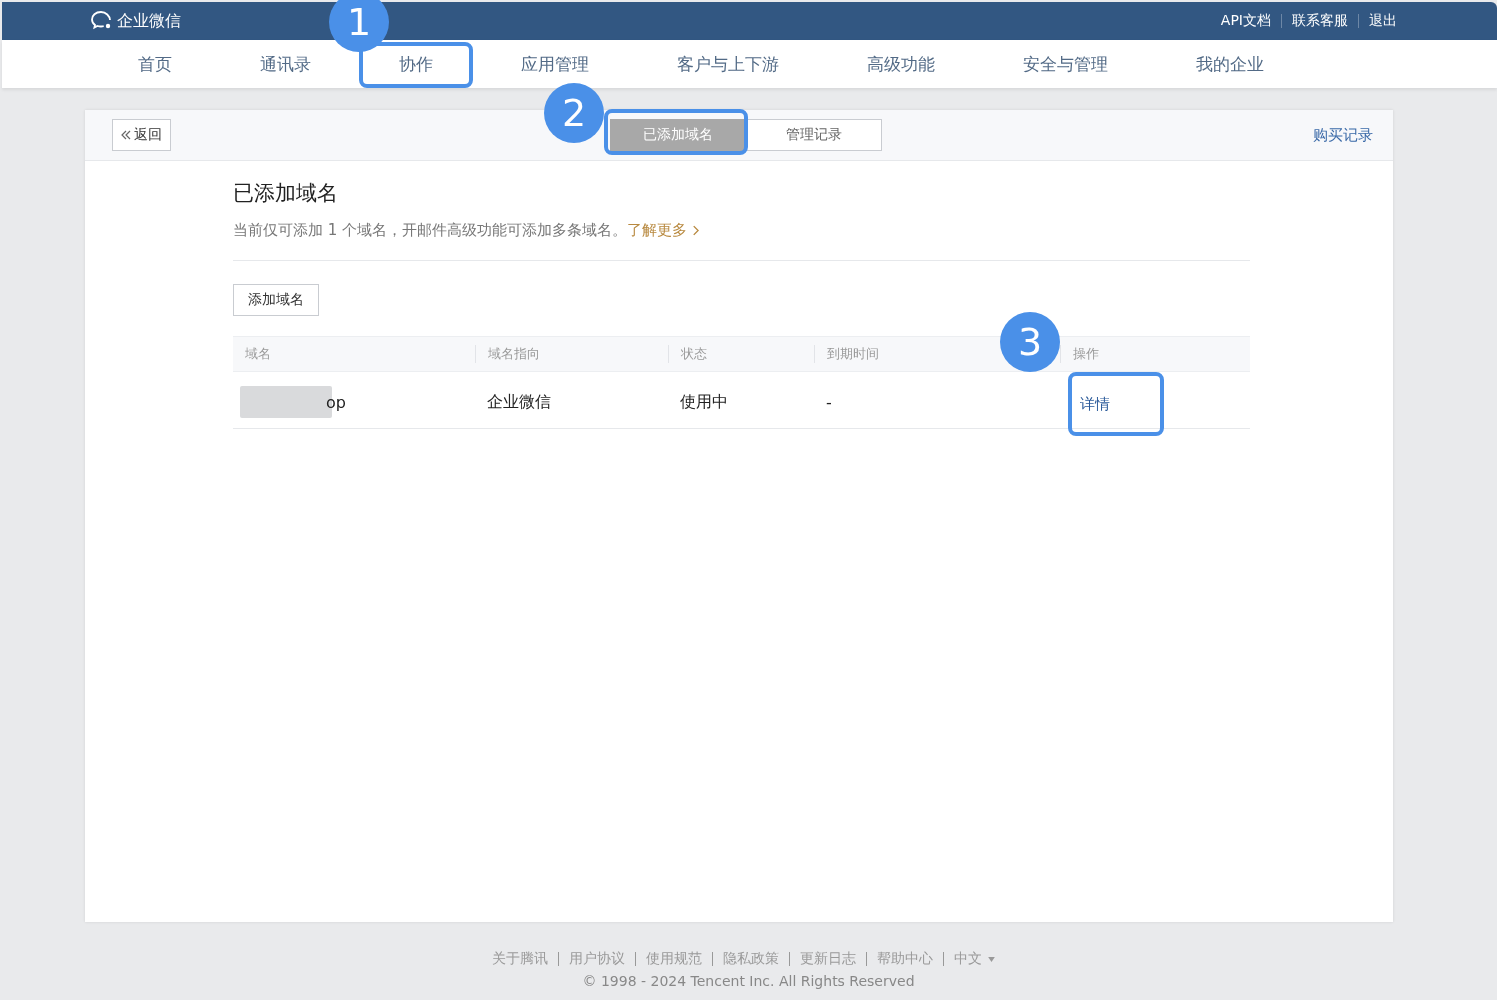  Describe the element at coordinates (336, 402) in the screenshot. I see `table-cell: op` at that location.